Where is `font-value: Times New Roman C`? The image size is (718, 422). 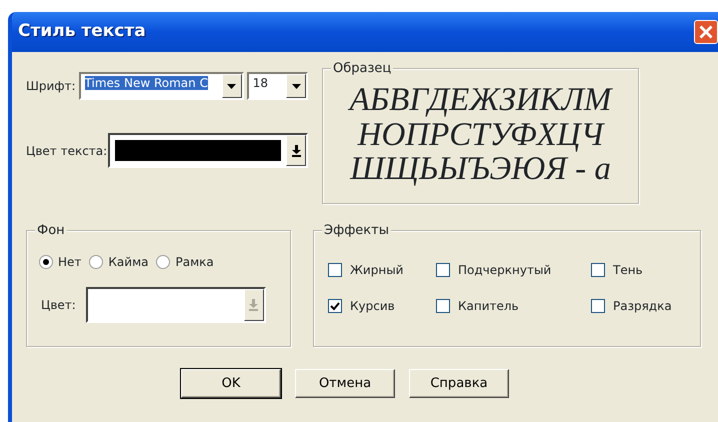
font-value: Times New Roman C is located at coordinates (146, 83).